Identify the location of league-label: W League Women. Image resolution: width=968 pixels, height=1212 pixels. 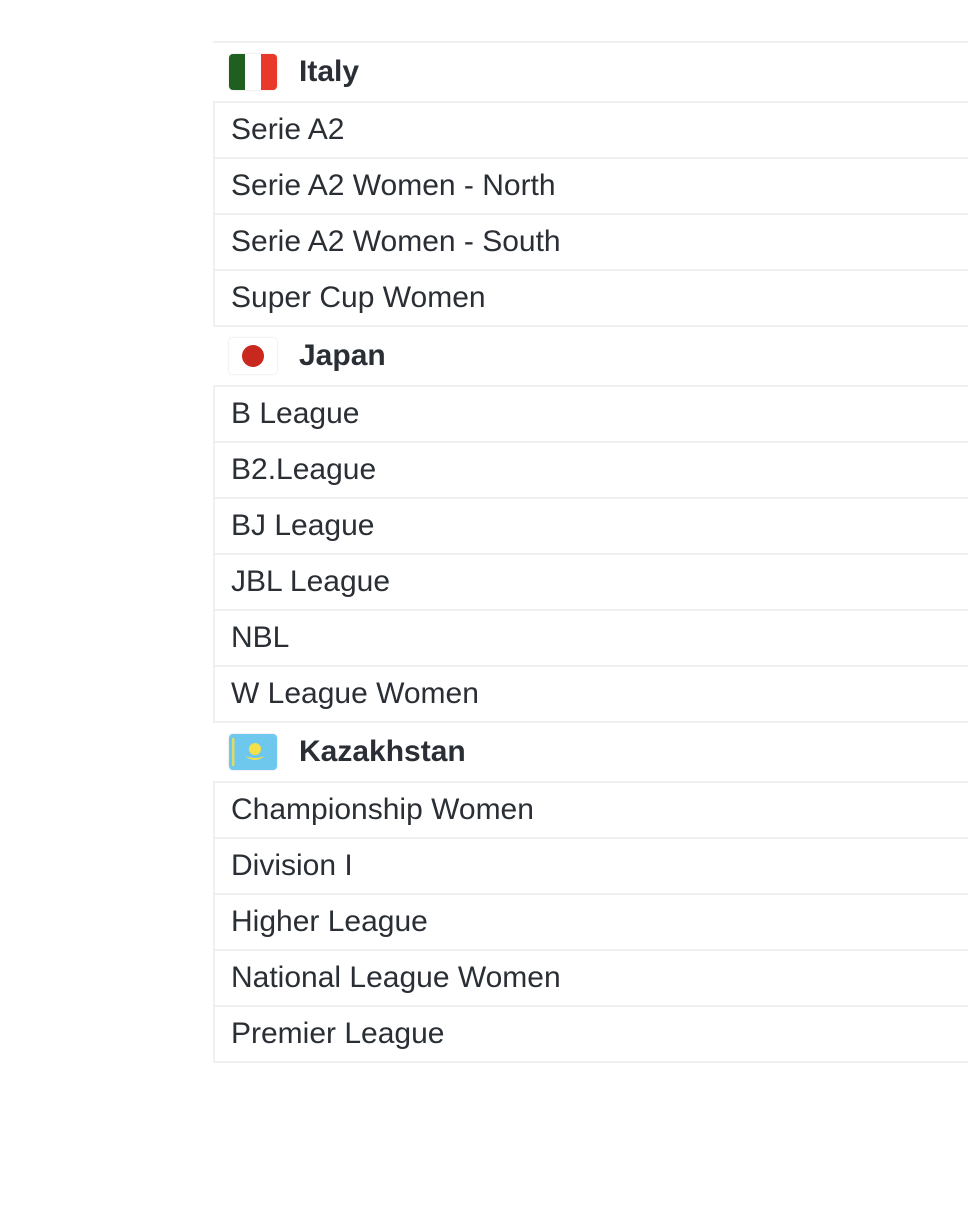
(355, 693).